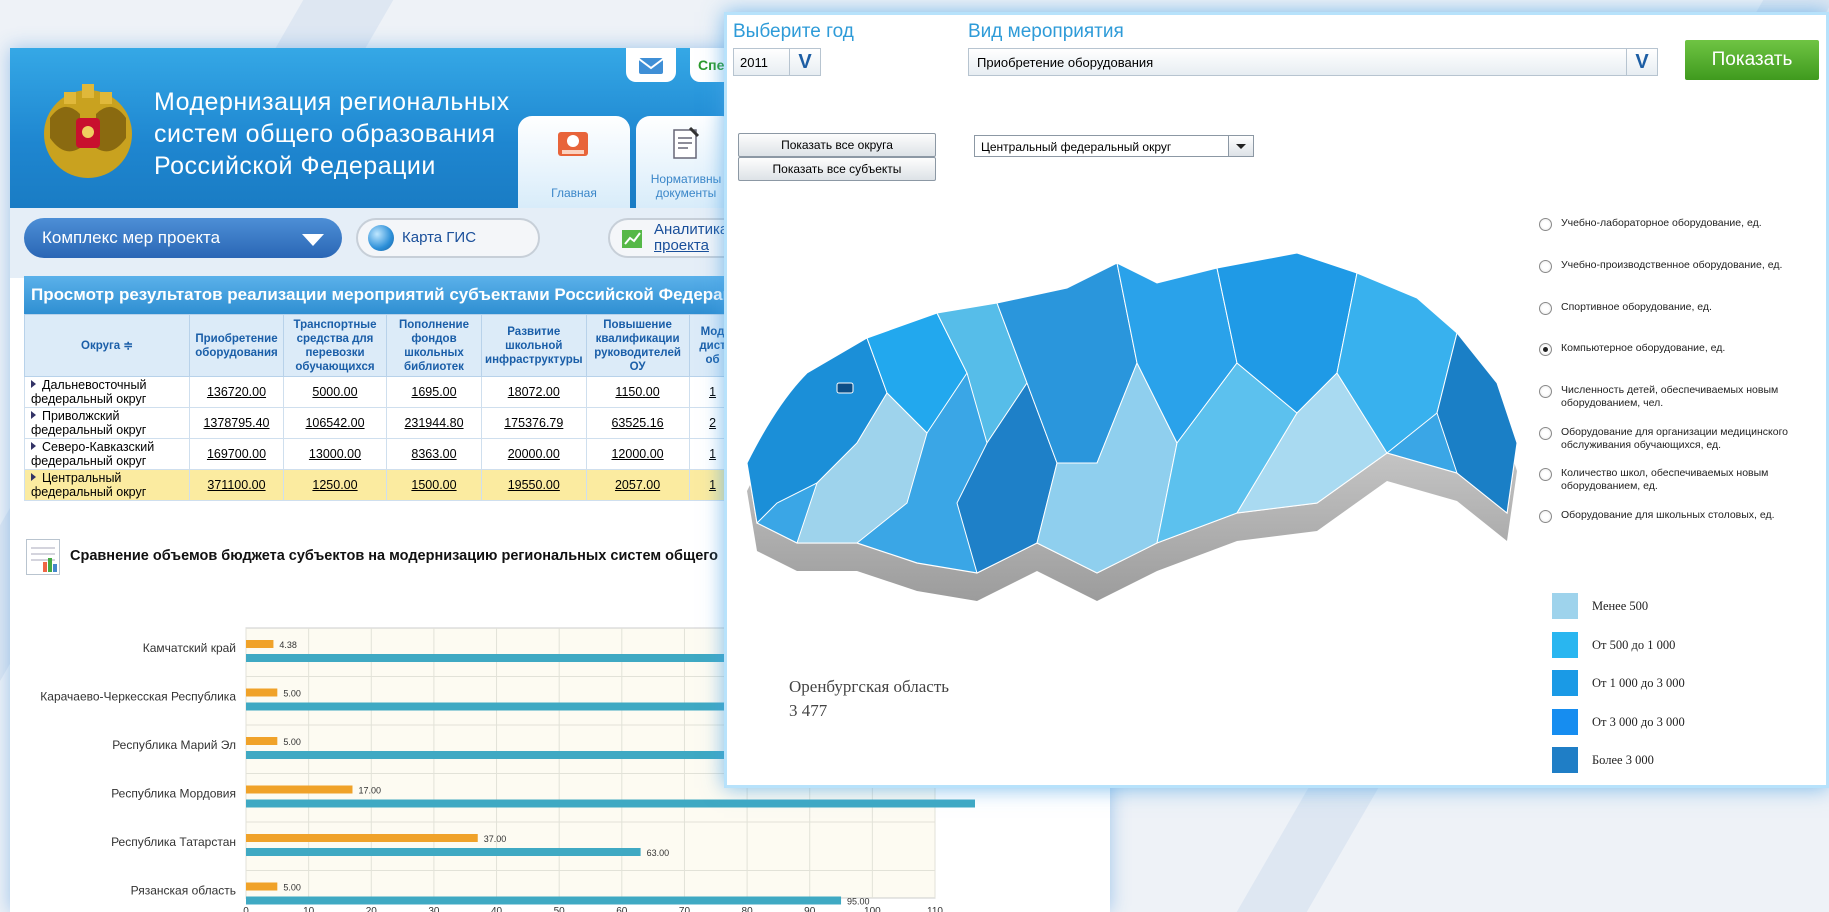 The height and width of the screenshot is (912, 1829). What do you see at coordinates (131, 237) in the screenshot?
I see `complex-measures-label: Комплекс мер проекта` at bounding box center [131, 237].